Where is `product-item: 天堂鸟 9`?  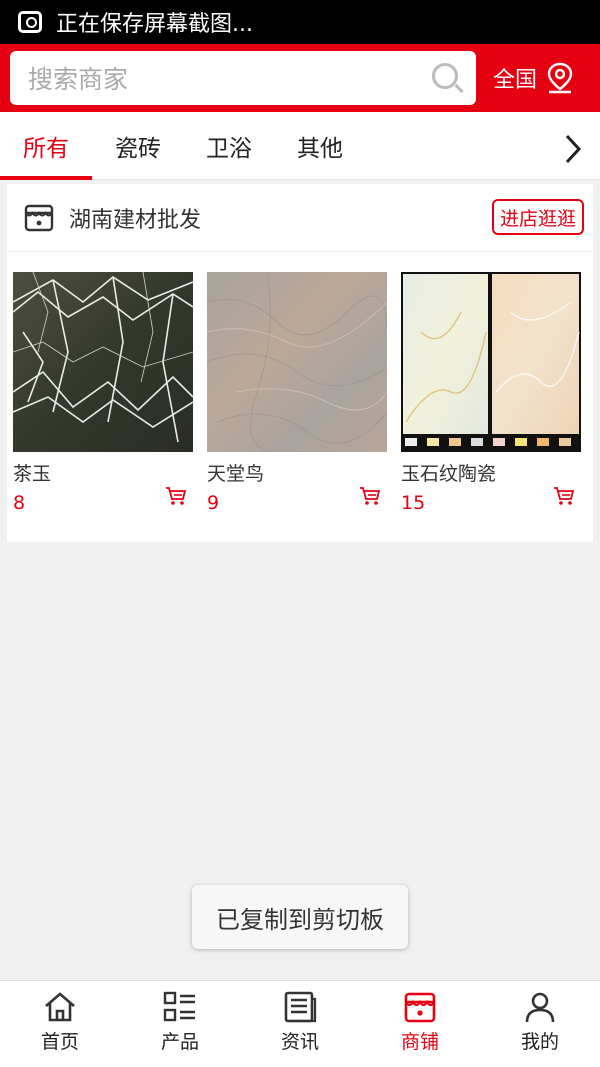 product-item: 天堂鸟 9 is located at coordinates (297, 393).